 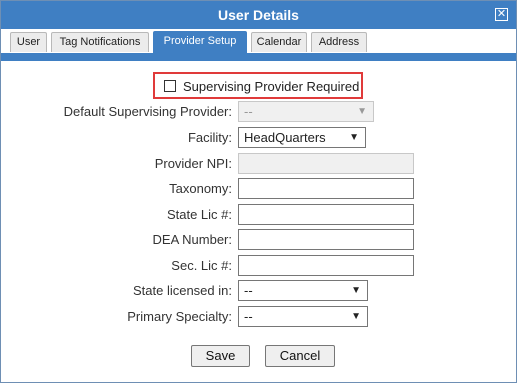 I want to click on save-button: Save, so click(x=220, y=356).